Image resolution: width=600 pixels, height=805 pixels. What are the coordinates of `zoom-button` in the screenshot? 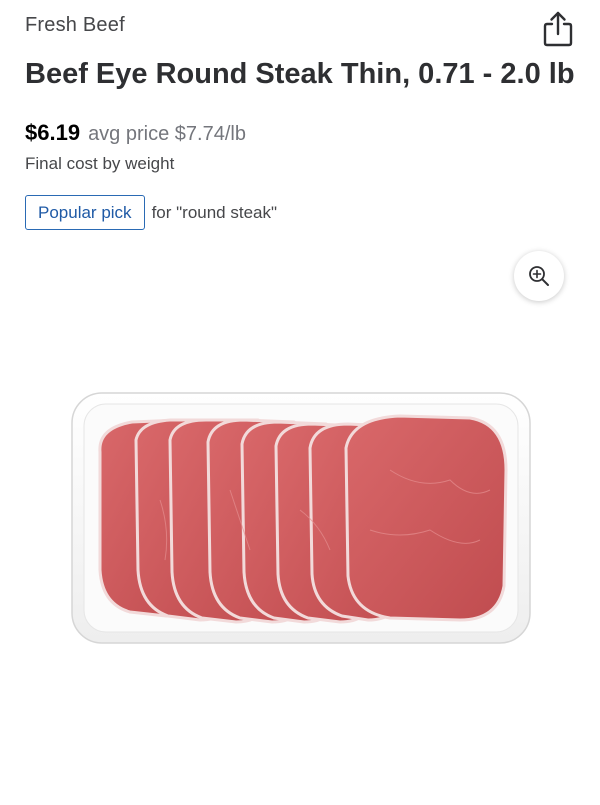 It's located at (539, 276).